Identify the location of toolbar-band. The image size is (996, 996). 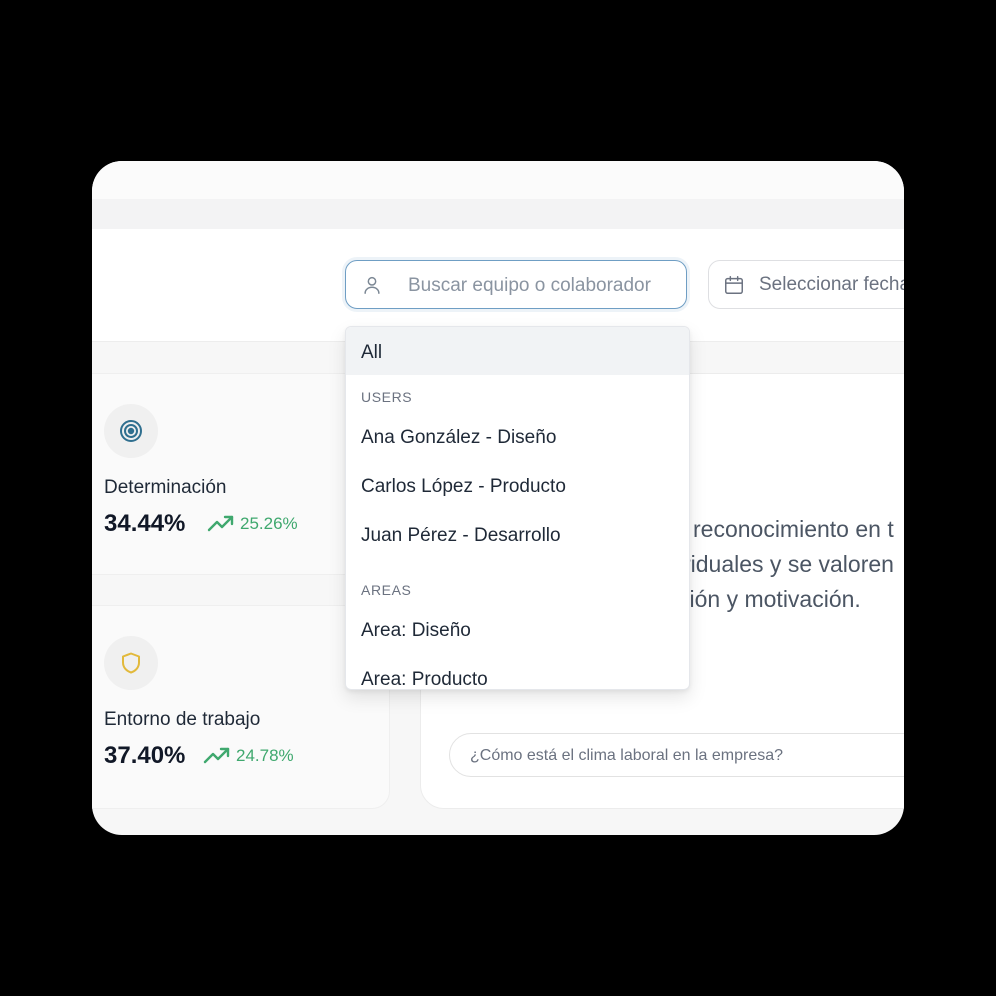
(498, 214).